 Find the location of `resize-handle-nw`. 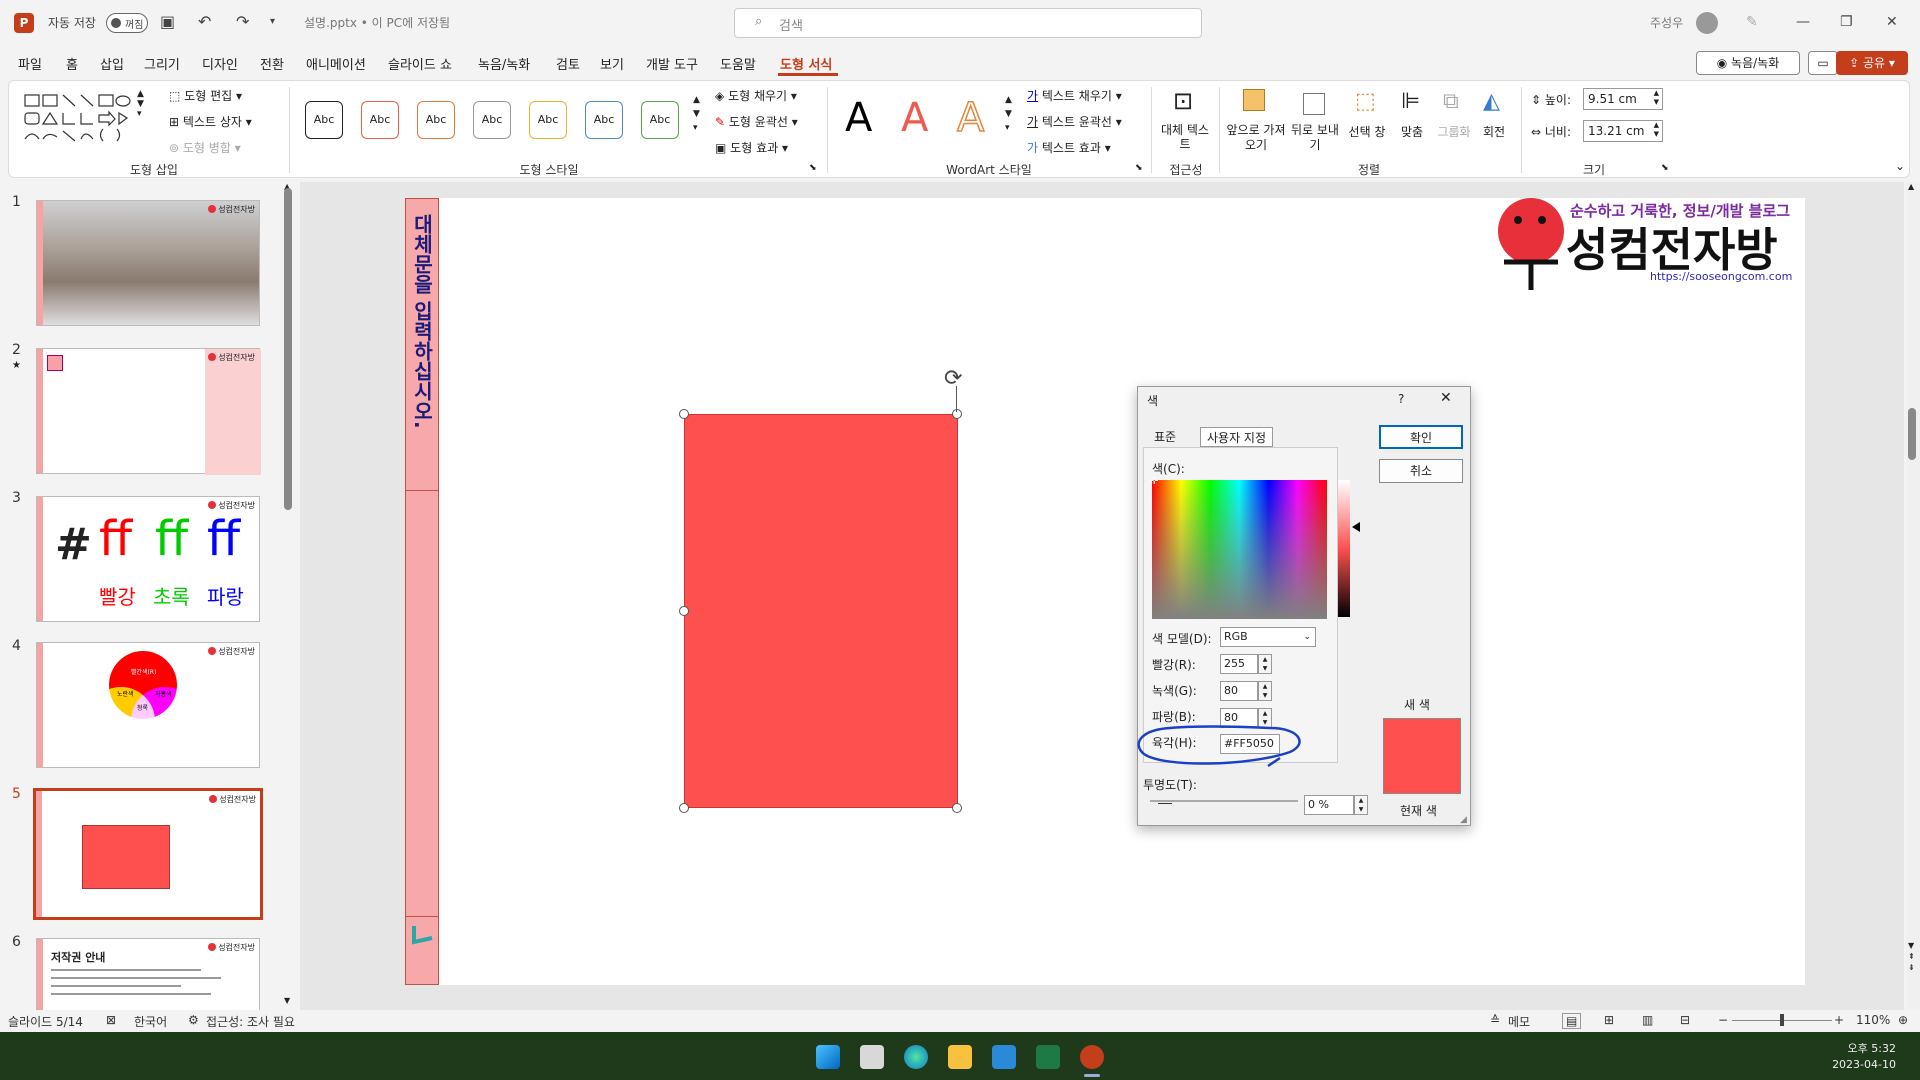

resize-handle-nw is located at coordinates (684, 414).